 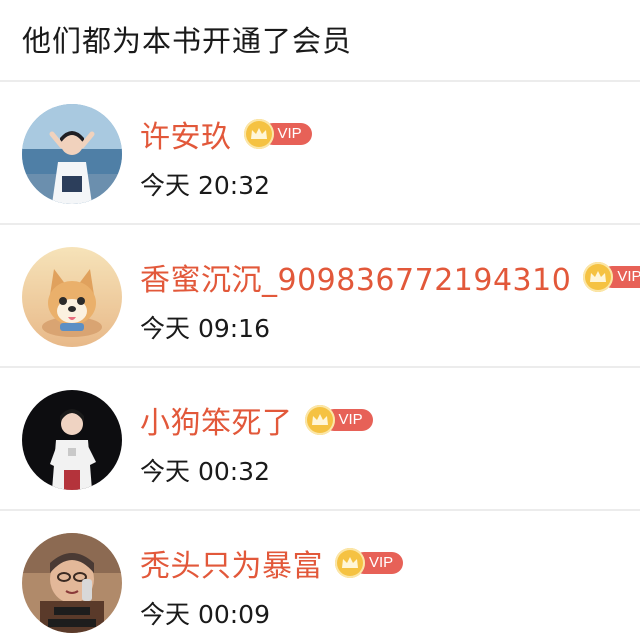 I want to click on shiba-dog-illustration-icon, so click(x=72, y=297).